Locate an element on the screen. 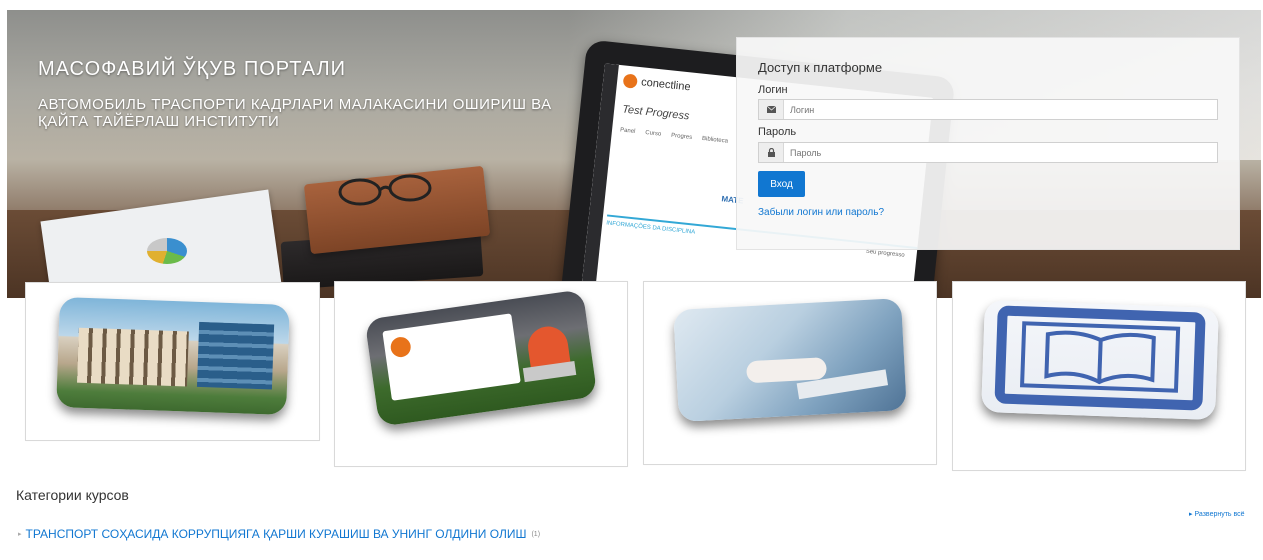 The image size is (1263, 560). building-facade is located at coordinates (133, 357).